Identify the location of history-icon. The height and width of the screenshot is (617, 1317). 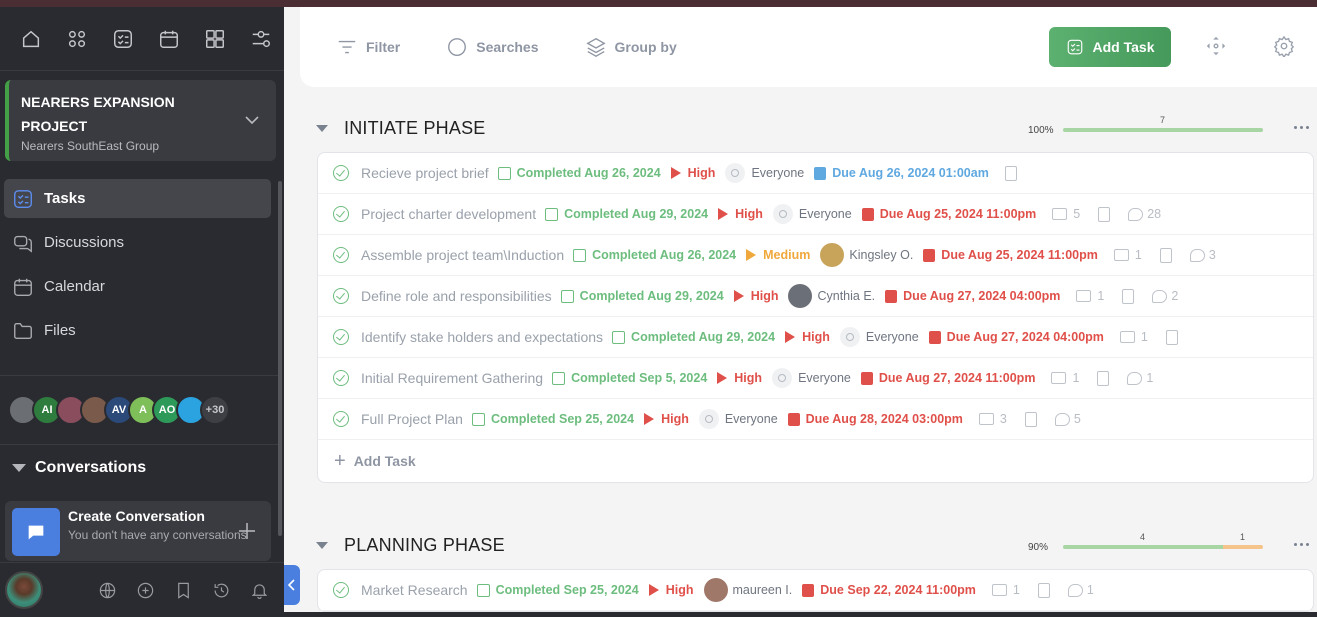
(221, 590).